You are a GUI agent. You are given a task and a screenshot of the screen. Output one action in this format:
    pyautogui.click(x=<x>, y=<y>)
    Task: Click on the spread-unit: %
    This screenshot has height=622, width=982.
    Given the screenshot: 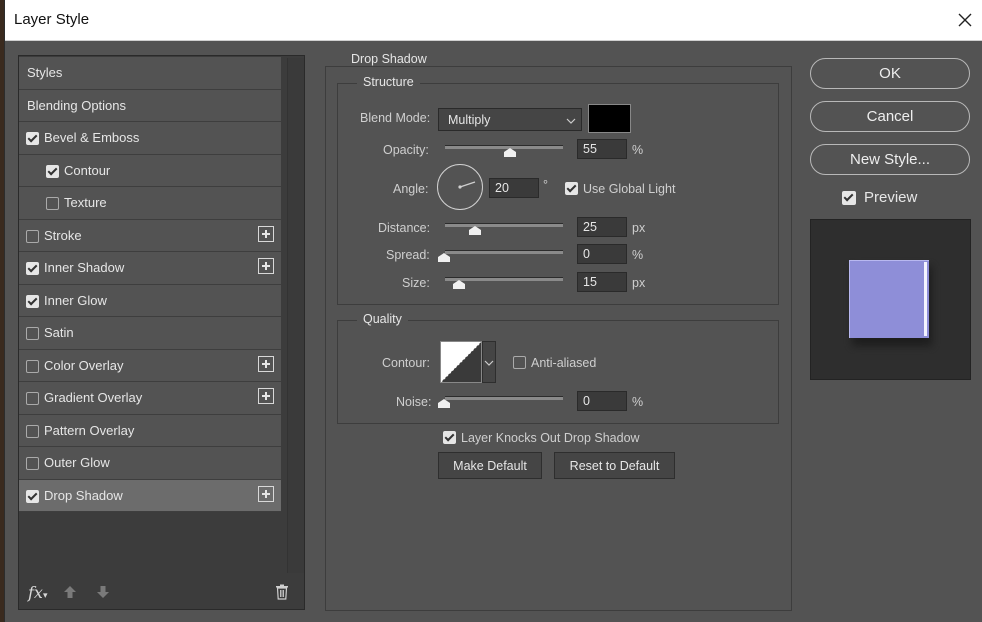 What is the action you would take?
    pyautogui.click(x=638, y=255)
    